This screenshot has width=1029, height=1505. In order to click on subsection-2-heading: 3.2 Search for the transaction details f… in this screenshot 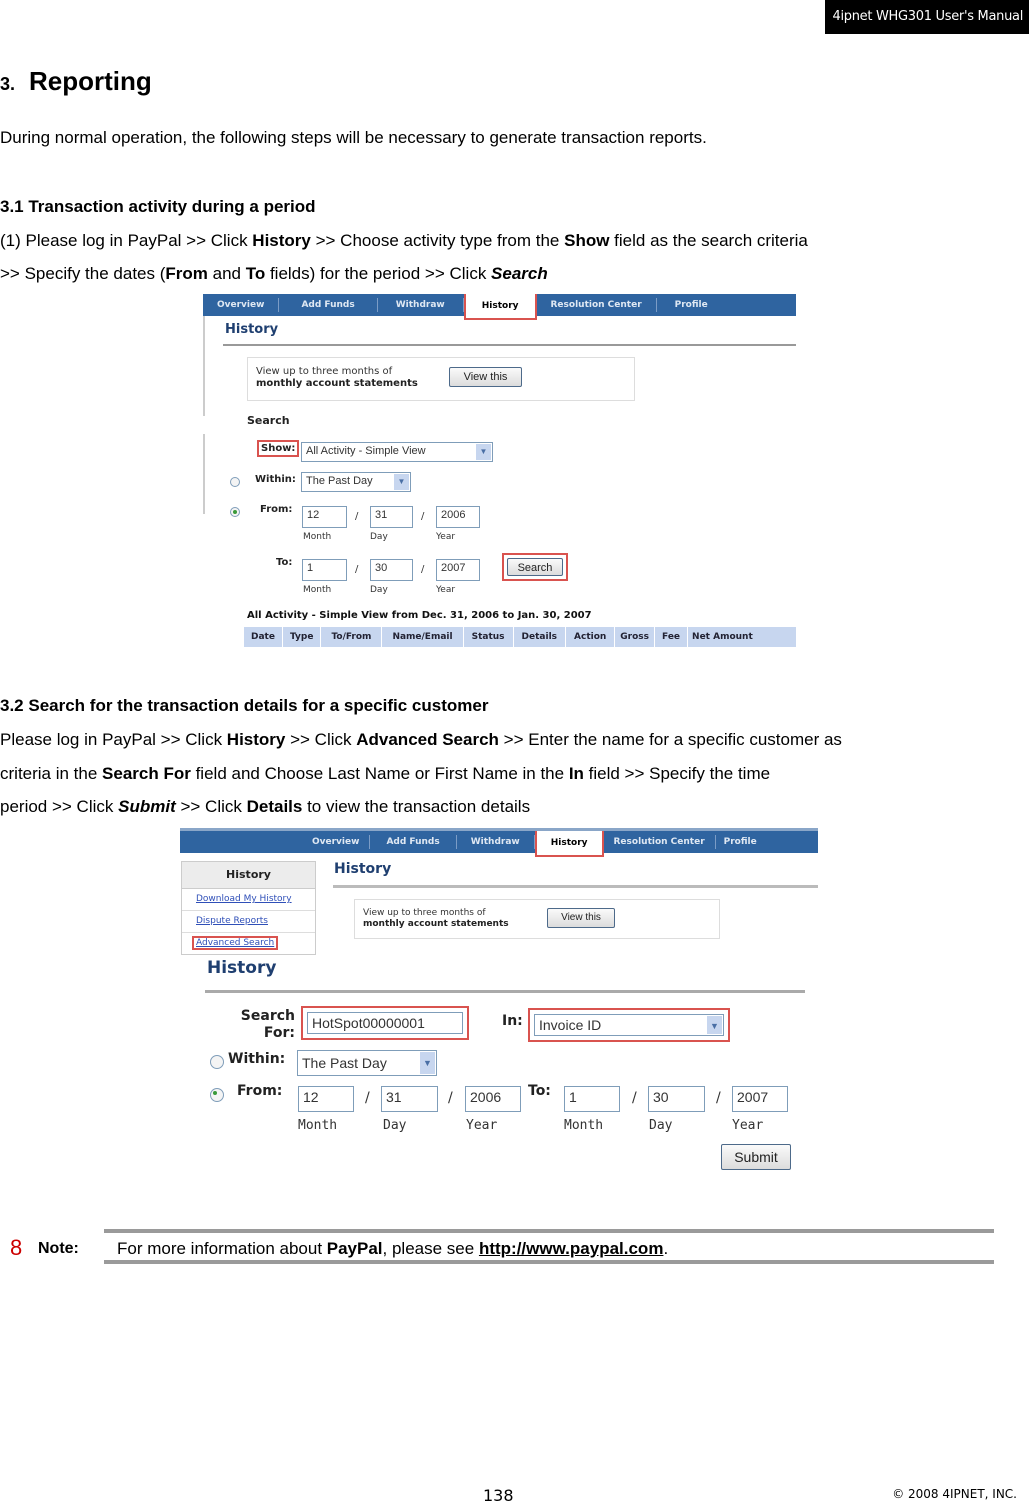, I will do `click(244, 705)`.